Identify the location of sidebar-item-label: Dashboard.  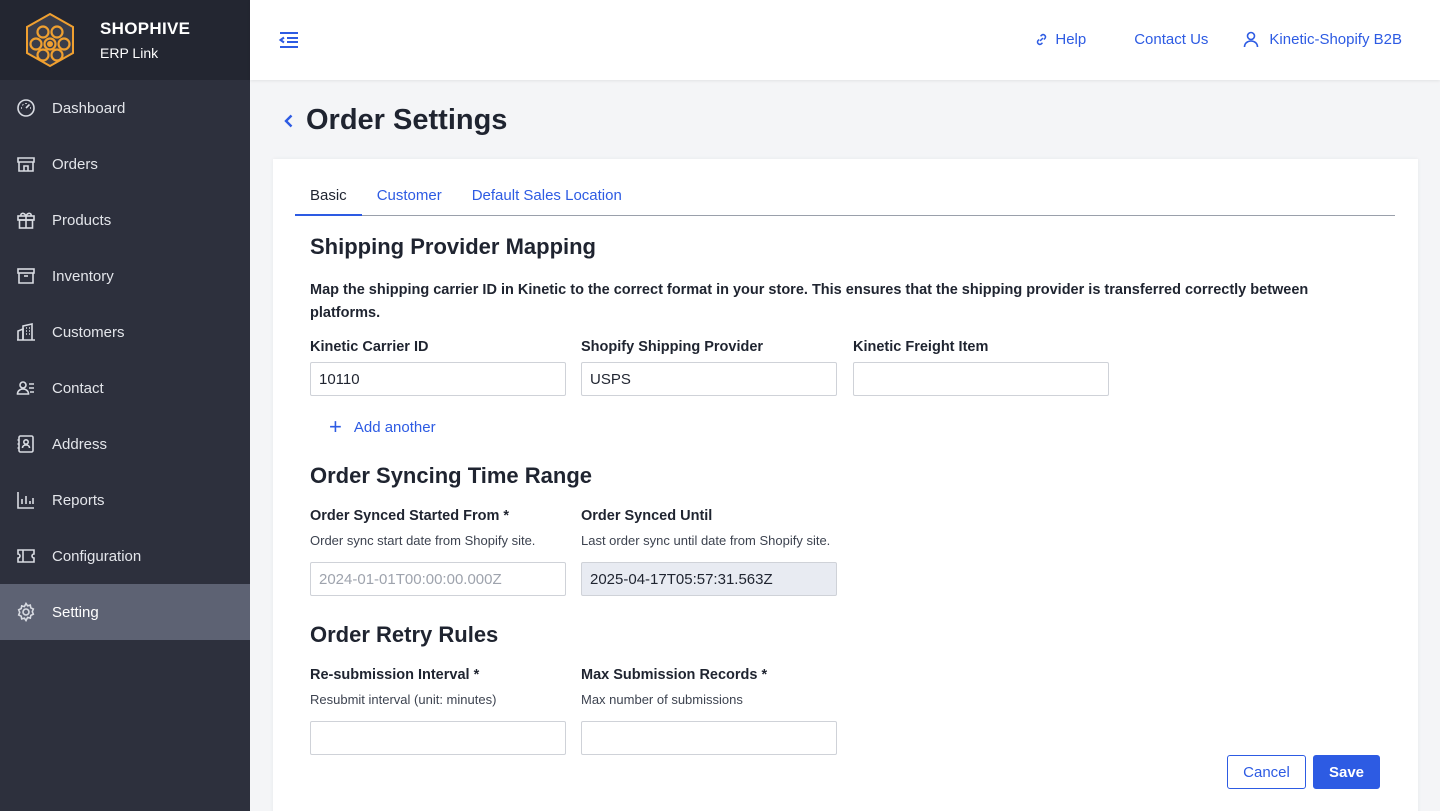
(89, 108).